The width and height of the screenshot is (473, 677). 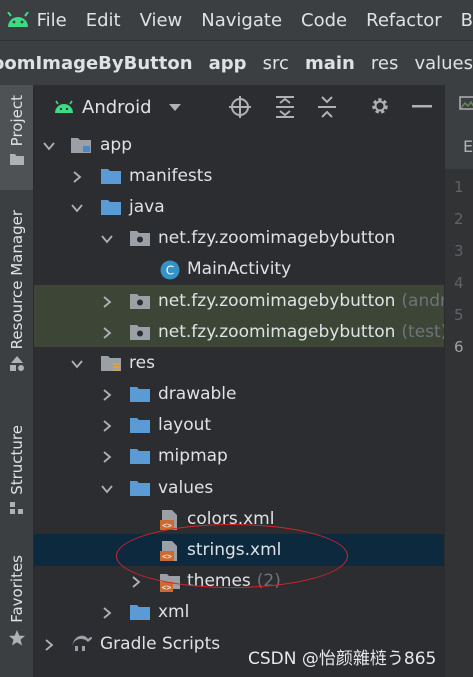 I want to click on tree-row: <> themes (2), so click(x=239, y=581).